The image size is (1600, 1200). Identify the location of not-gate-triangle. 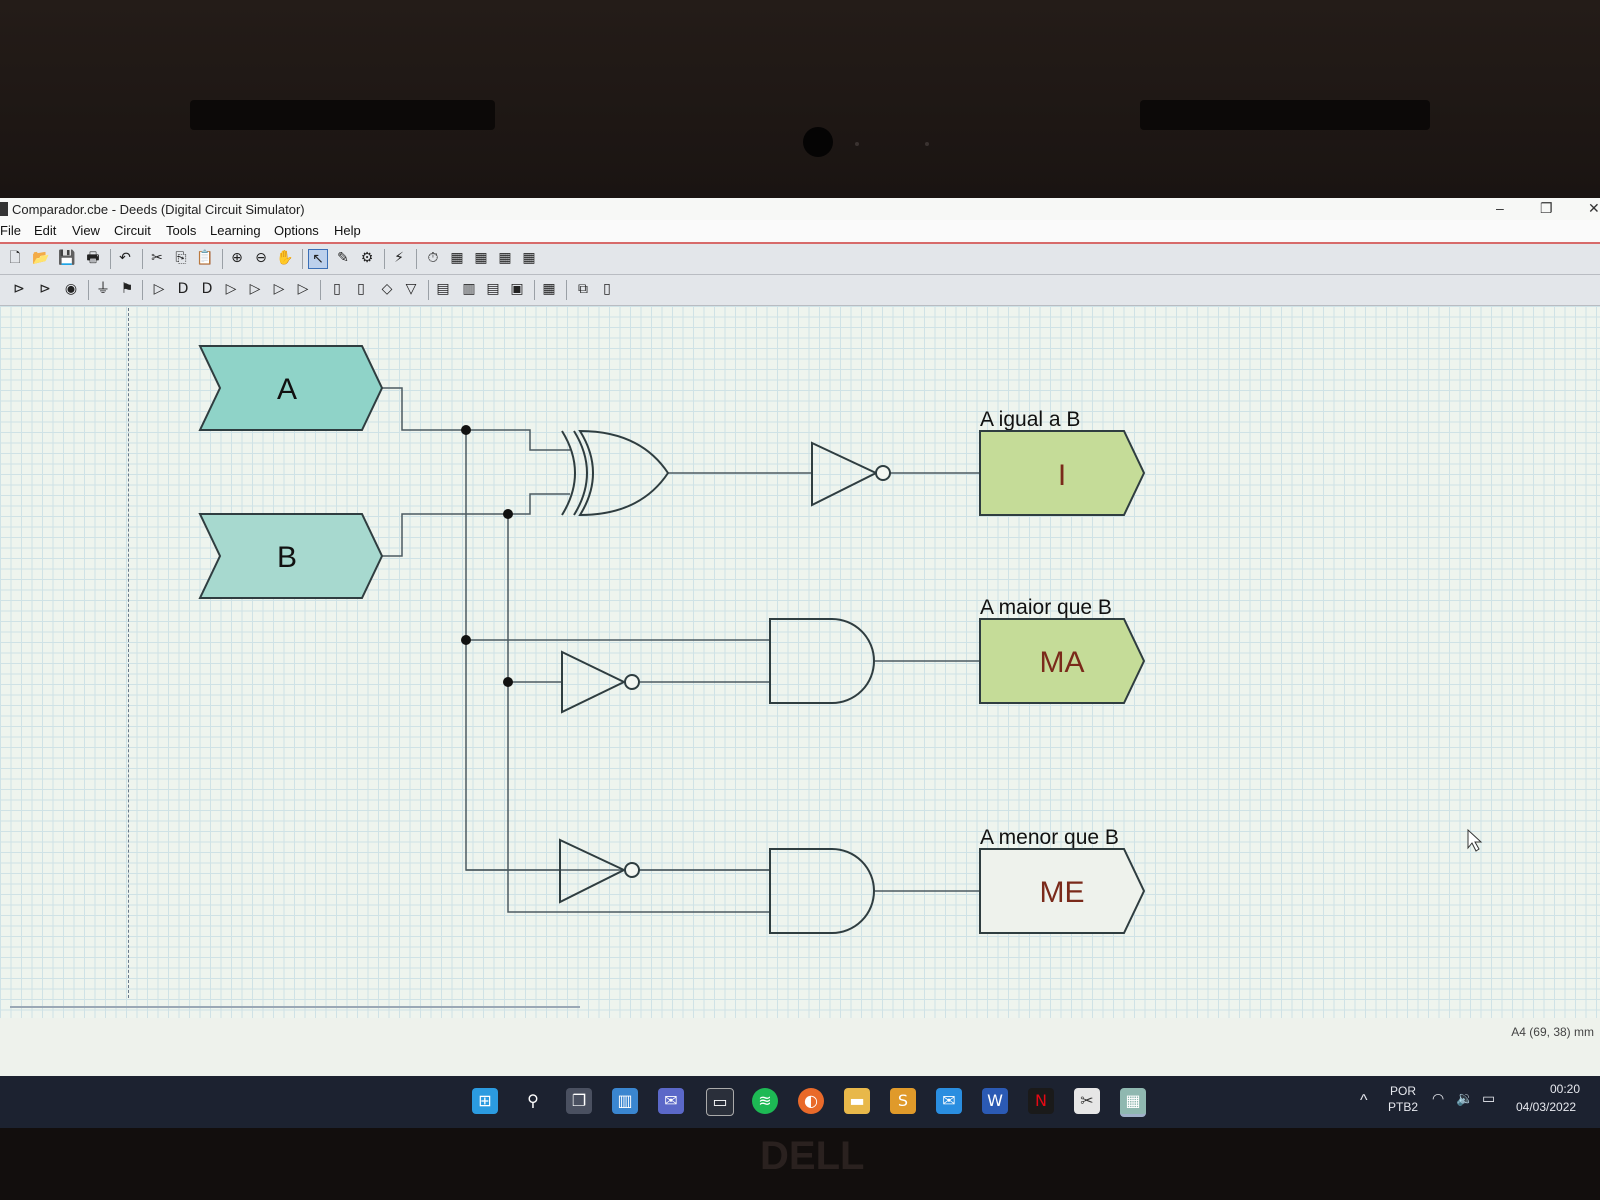
(593, 871).